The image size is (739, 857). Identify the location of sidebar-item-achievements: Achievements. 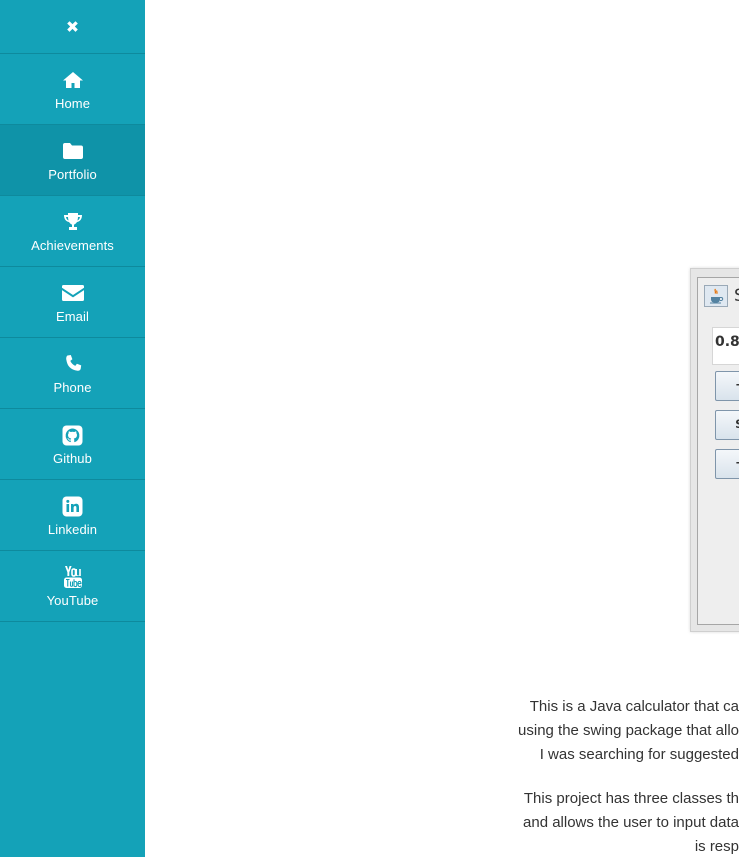
(72, 231).